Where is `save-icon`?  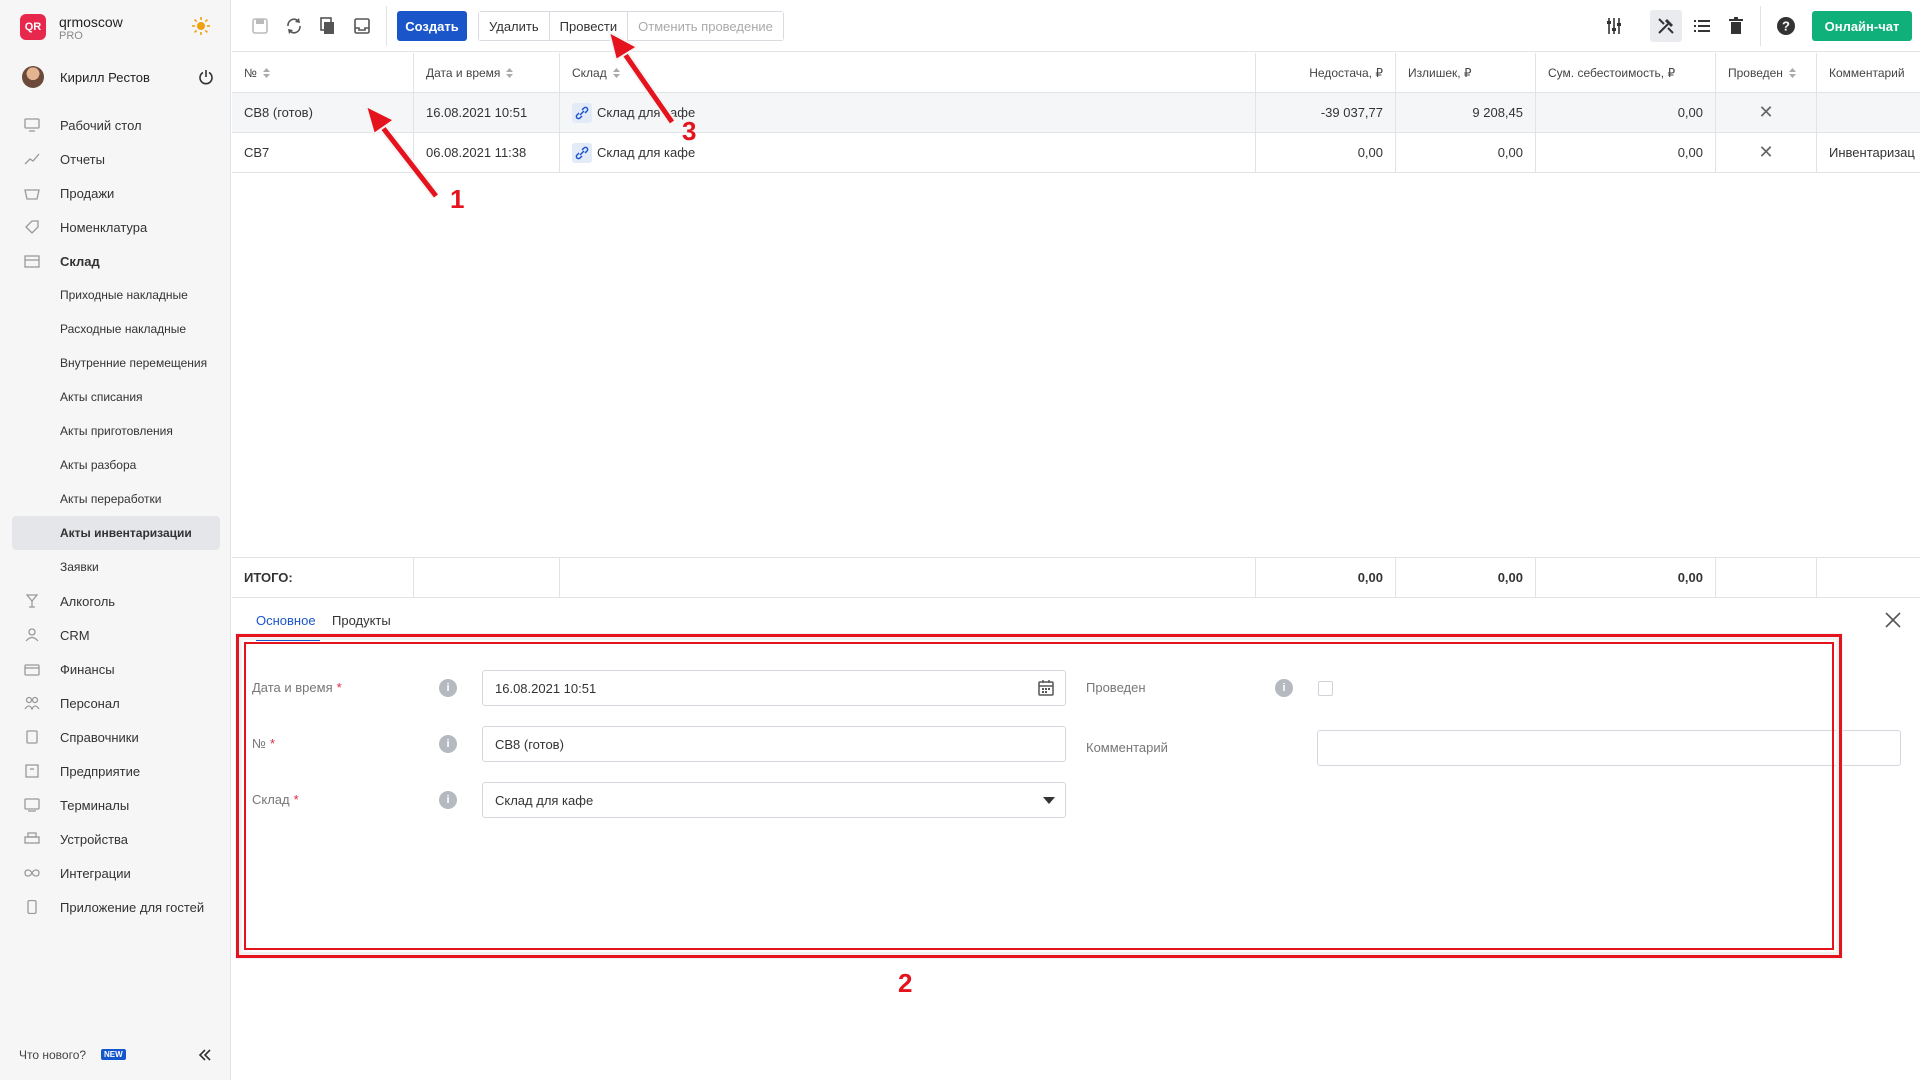
save-icon is located at coordinates (260, 26).